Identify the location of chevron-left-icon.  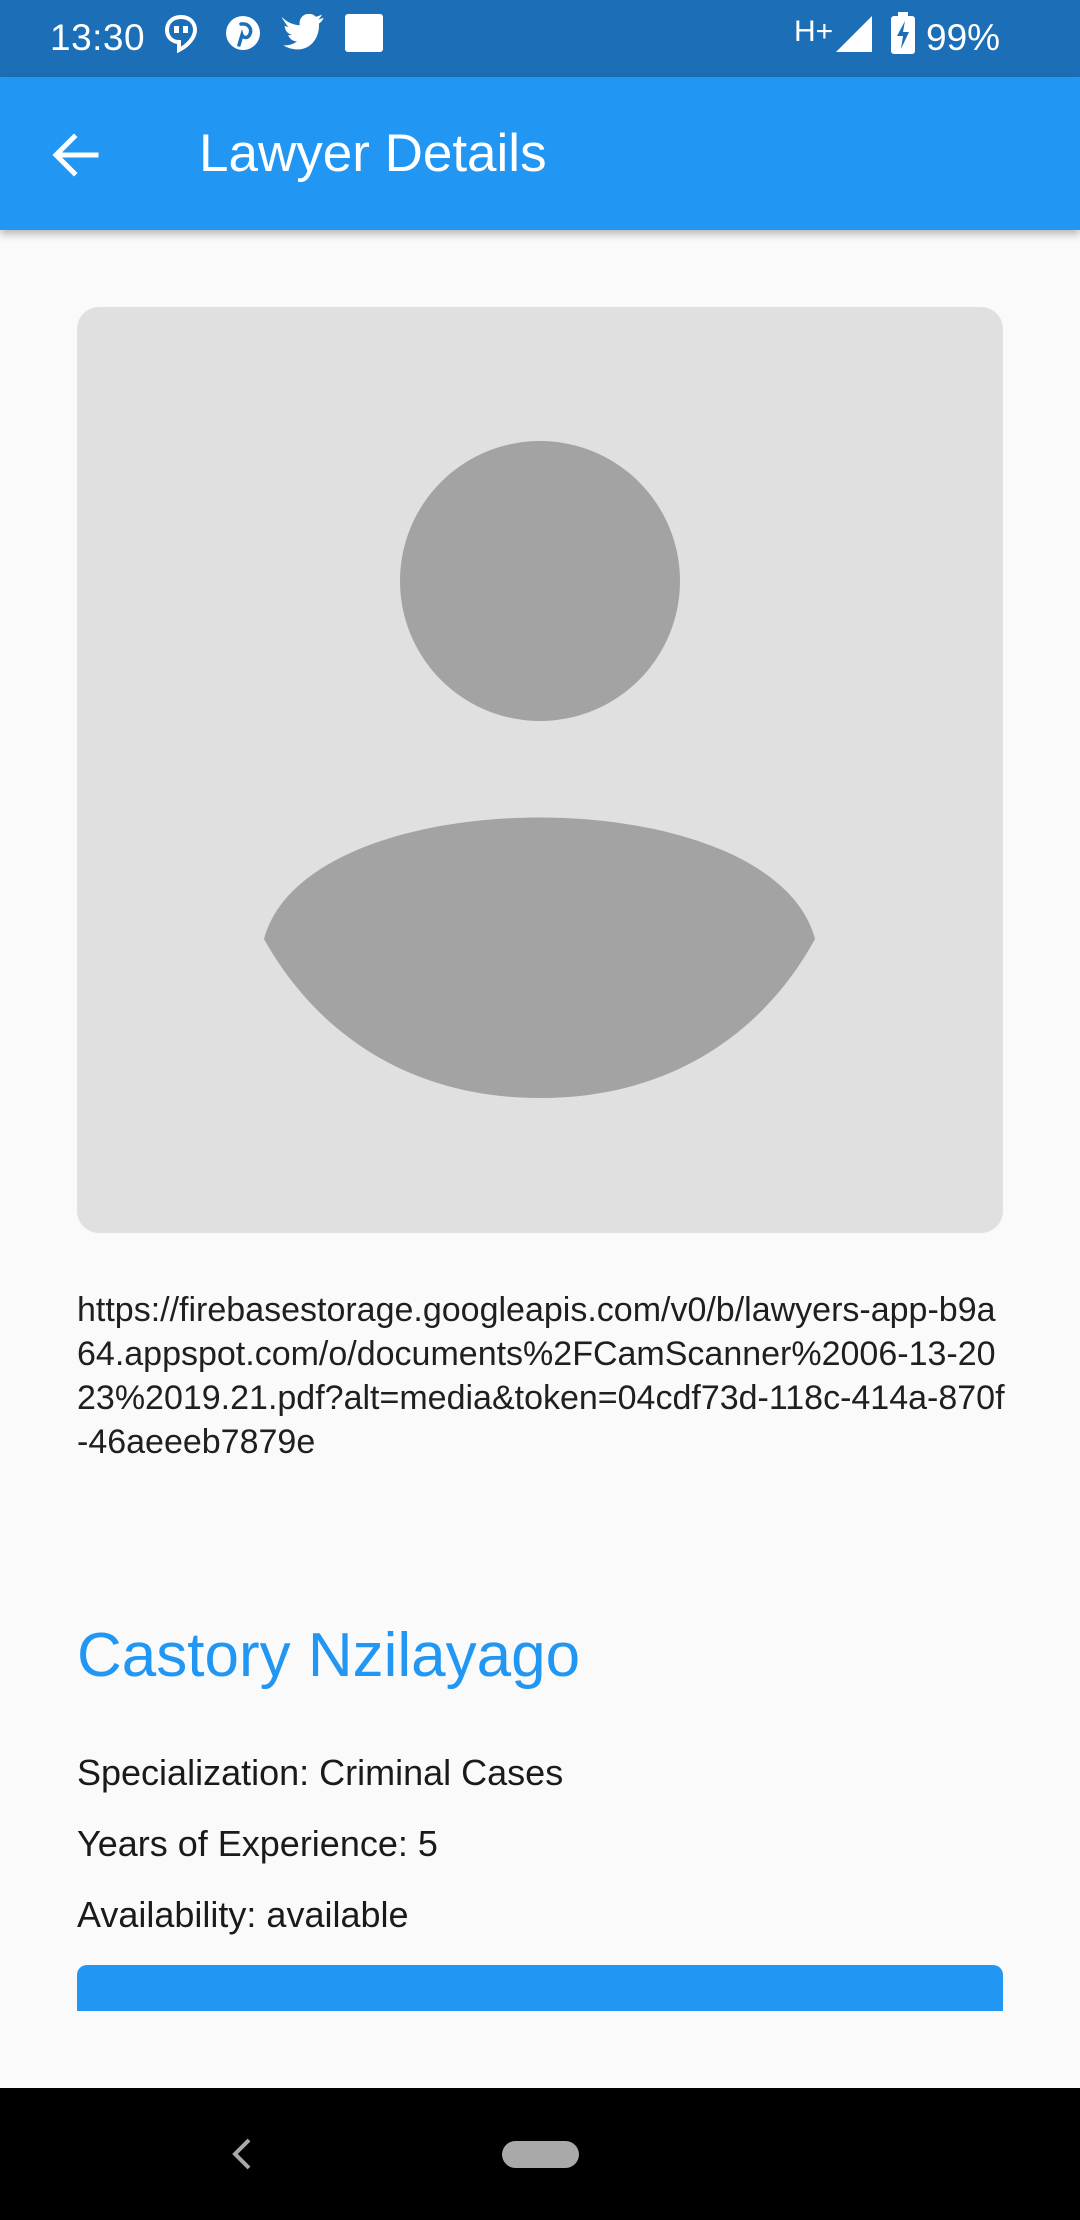
(241, 2154).